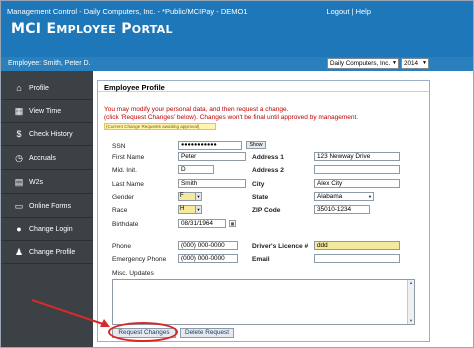 The width and height of the screenshot is (474, 348). I want to click on address2-input, so click(357, 169).